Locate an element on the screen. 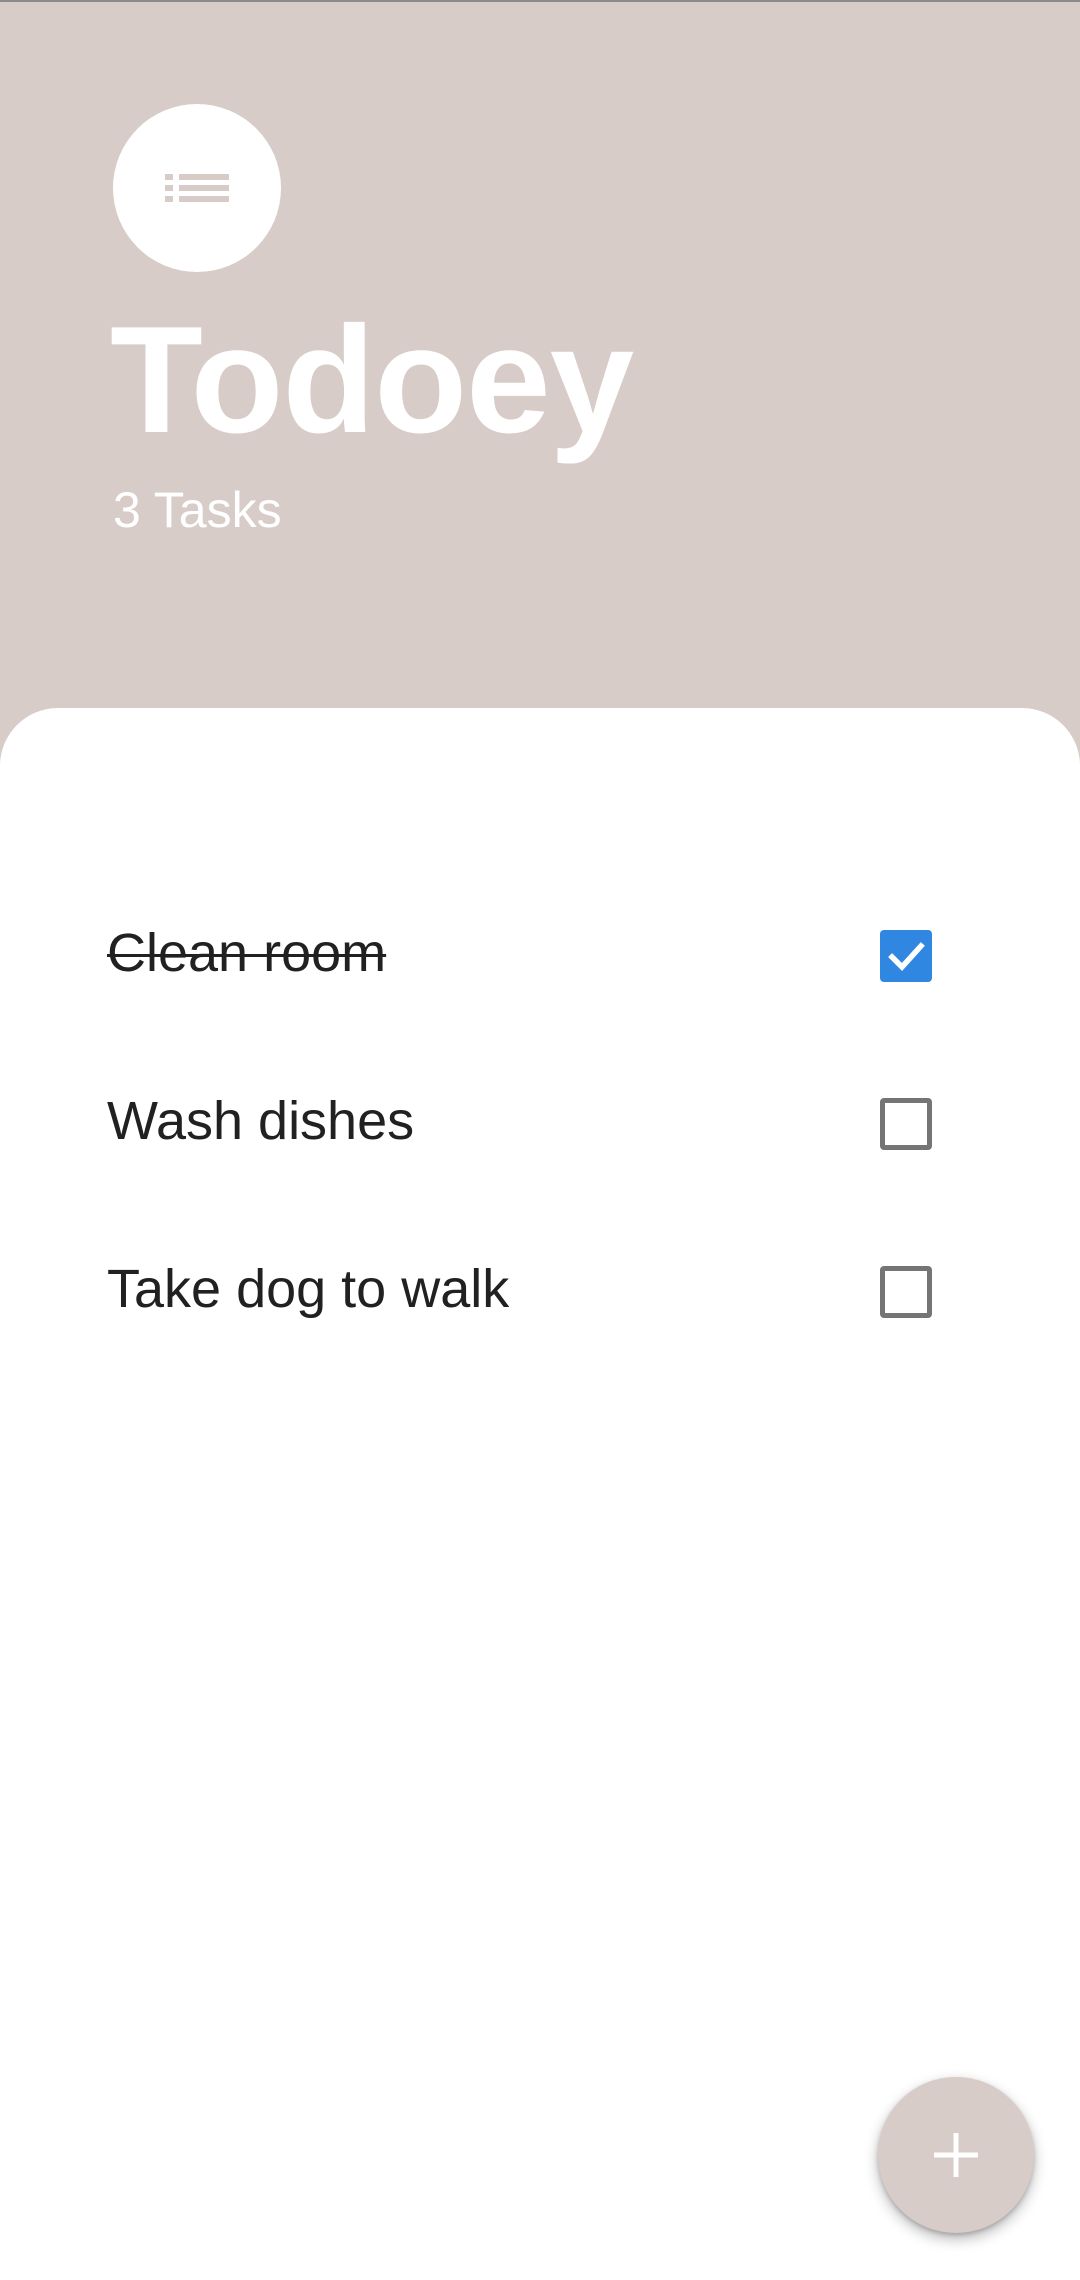 Image resolution: width=1080 pixels, height=2280 pixels. plus-icon is located at coordinates (956, 2155).